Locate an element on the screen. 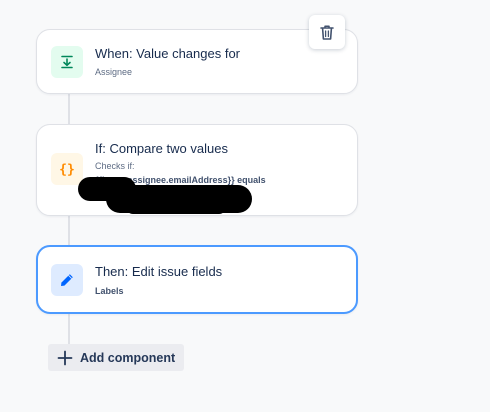  trigger-field-icon is located at coordinates (67, 62).